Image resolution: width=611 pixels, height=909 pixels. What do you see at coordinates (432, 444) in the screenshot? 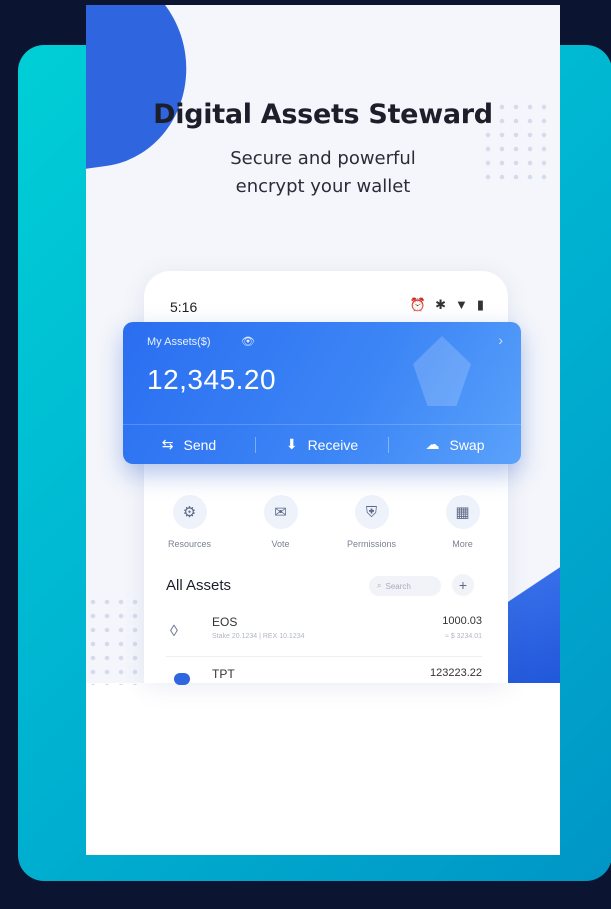
I see `swap-icon: ☁` at bounding box center [432, 444].